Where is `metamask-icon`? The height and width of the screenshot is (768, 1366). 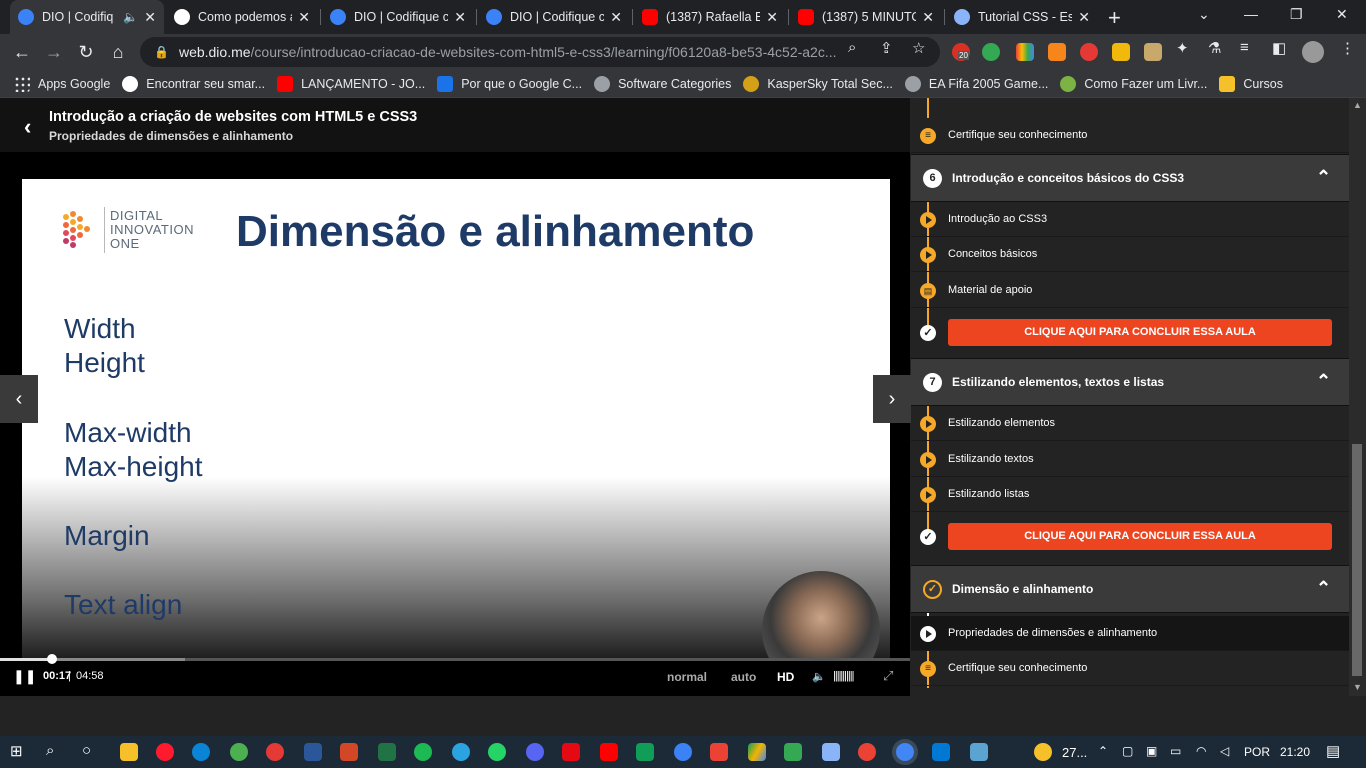 metamask-icon is located at coordinates (1057, 52).